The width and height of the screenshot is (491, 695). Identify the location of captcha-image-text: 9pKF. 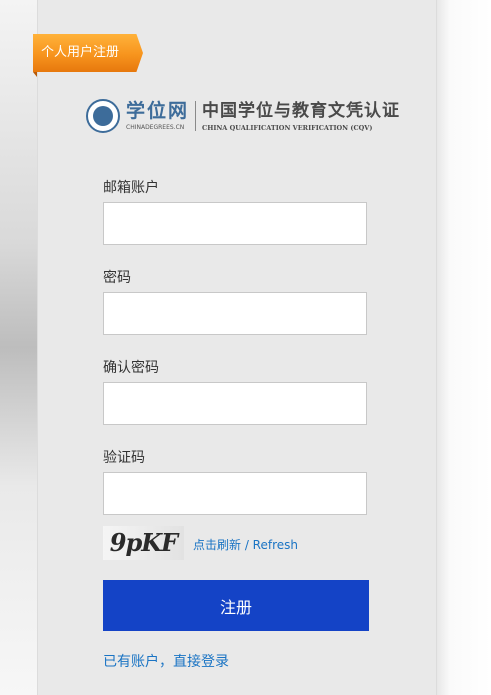
(143, 542).